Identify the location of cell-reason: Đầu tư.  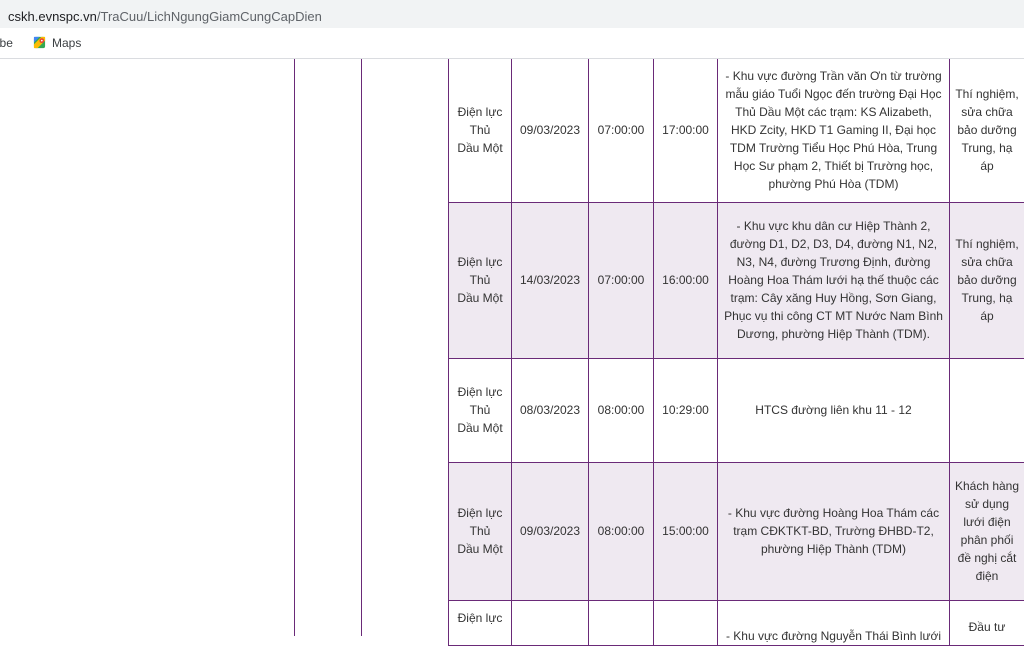
(987, 622).